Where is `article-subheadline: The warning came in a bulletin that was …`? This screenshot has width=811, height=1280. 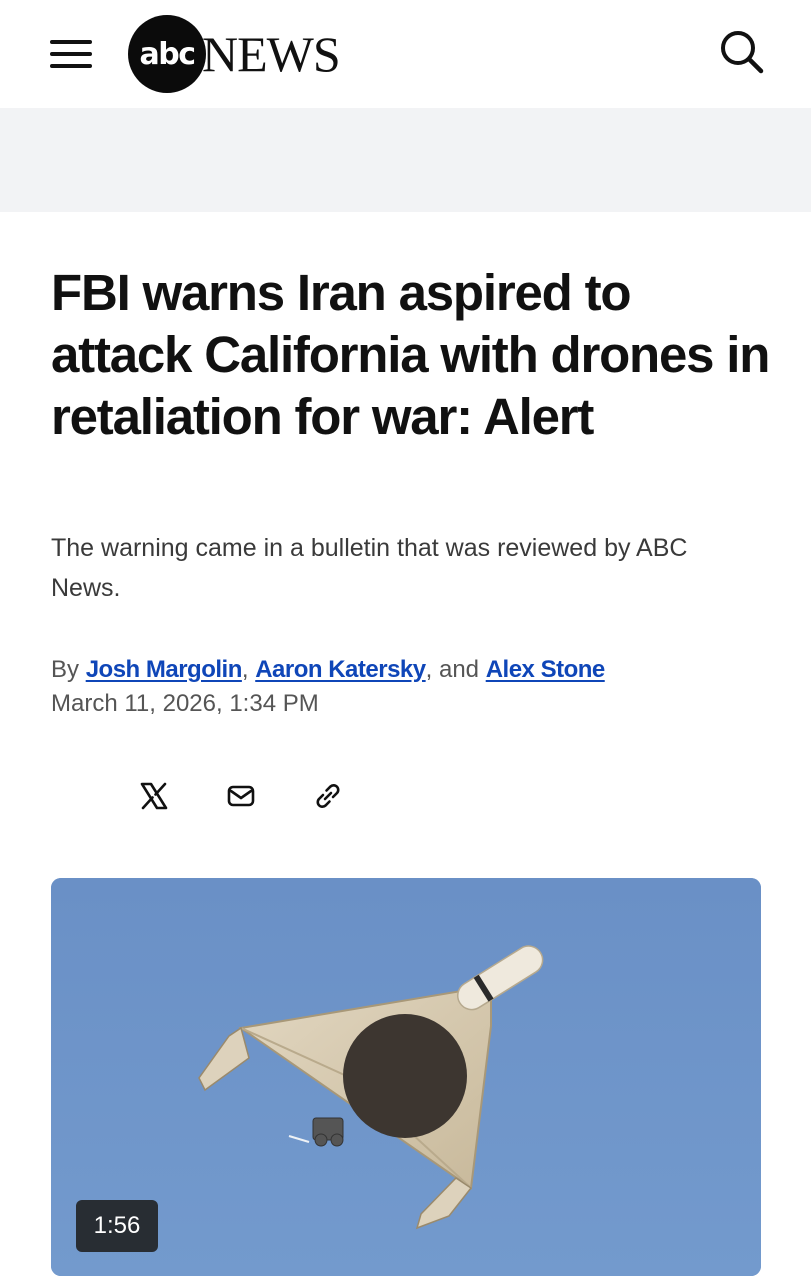 article-subheadline: The warning came in a bulletin that was … is located at coordinates (369, 568).